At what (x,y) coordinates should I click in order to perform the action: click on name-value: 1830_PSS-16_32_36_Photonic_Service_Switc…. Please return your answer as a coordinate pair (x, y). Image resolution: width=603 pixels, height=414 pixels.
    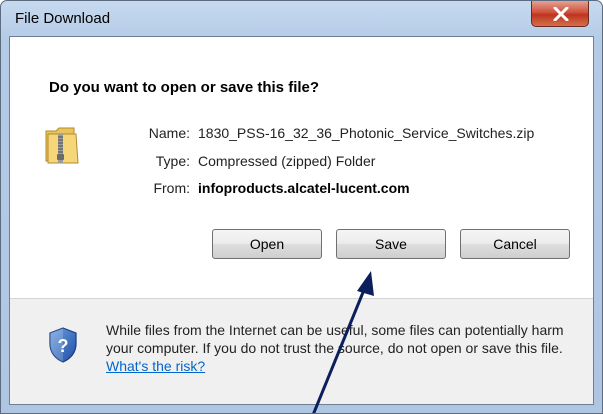
    Looking at the image, I should click on (366, 133).